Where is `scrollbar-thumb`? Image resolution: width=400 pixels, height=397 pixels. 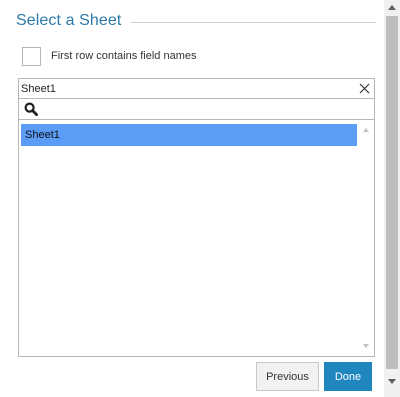
scrollbar-thumb is located at coordinates (392, 192).